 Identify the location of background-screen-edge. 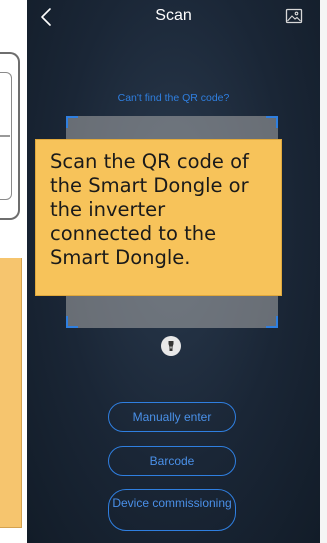
(13, 271).